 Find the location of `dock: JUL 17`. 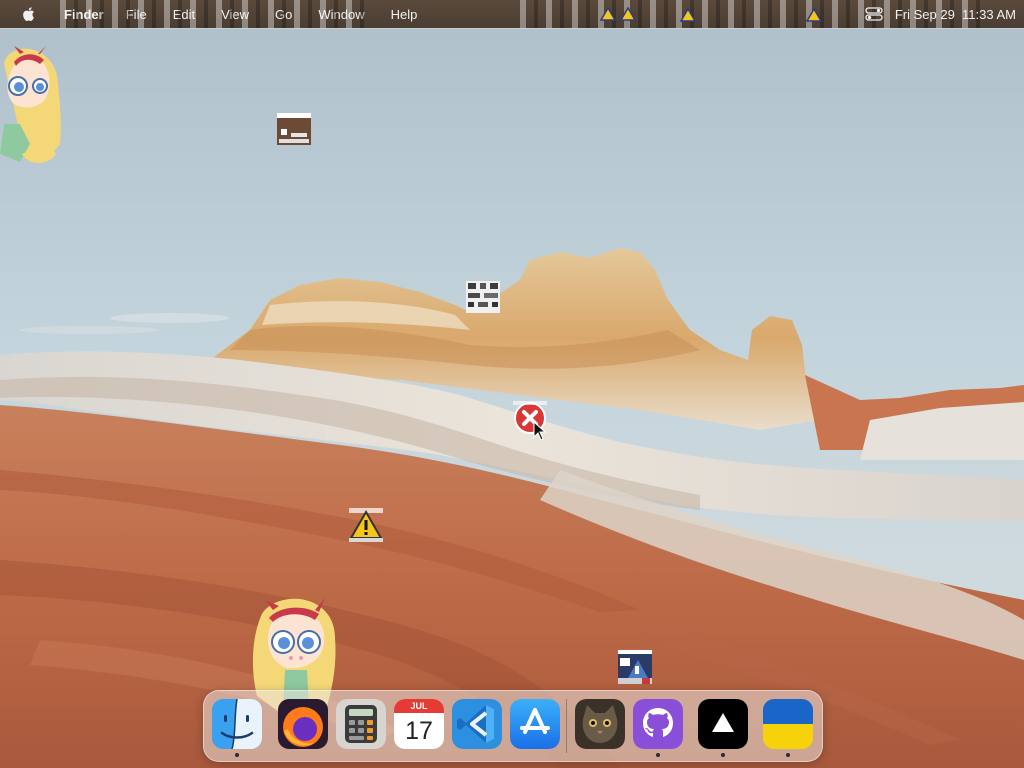

dock: JUL 17 is located at coordinates (513, 726).